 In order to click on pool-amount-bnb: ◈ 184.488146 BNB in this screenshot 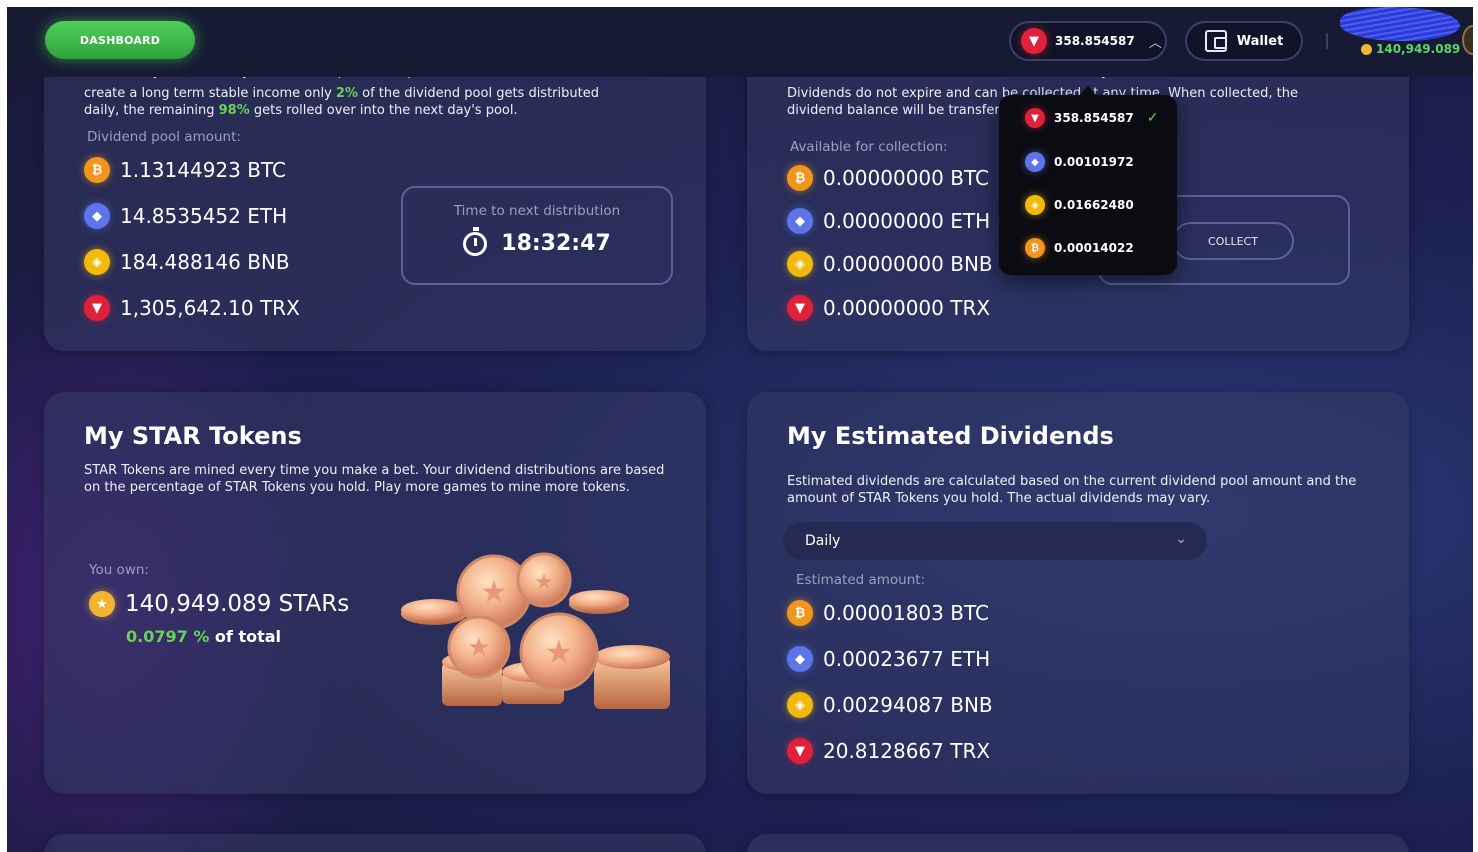, I will do `click(187, 262)`.